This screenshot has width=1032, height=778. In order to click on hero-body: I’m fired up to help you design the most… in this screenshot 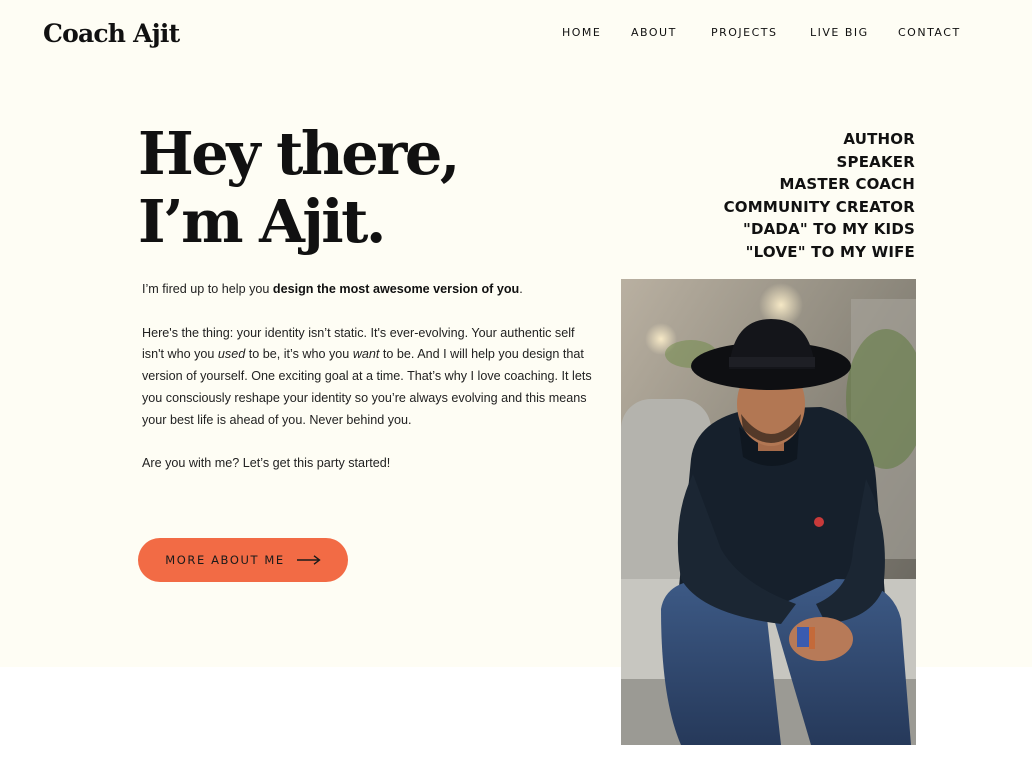, I will do `click(369, 388)`.